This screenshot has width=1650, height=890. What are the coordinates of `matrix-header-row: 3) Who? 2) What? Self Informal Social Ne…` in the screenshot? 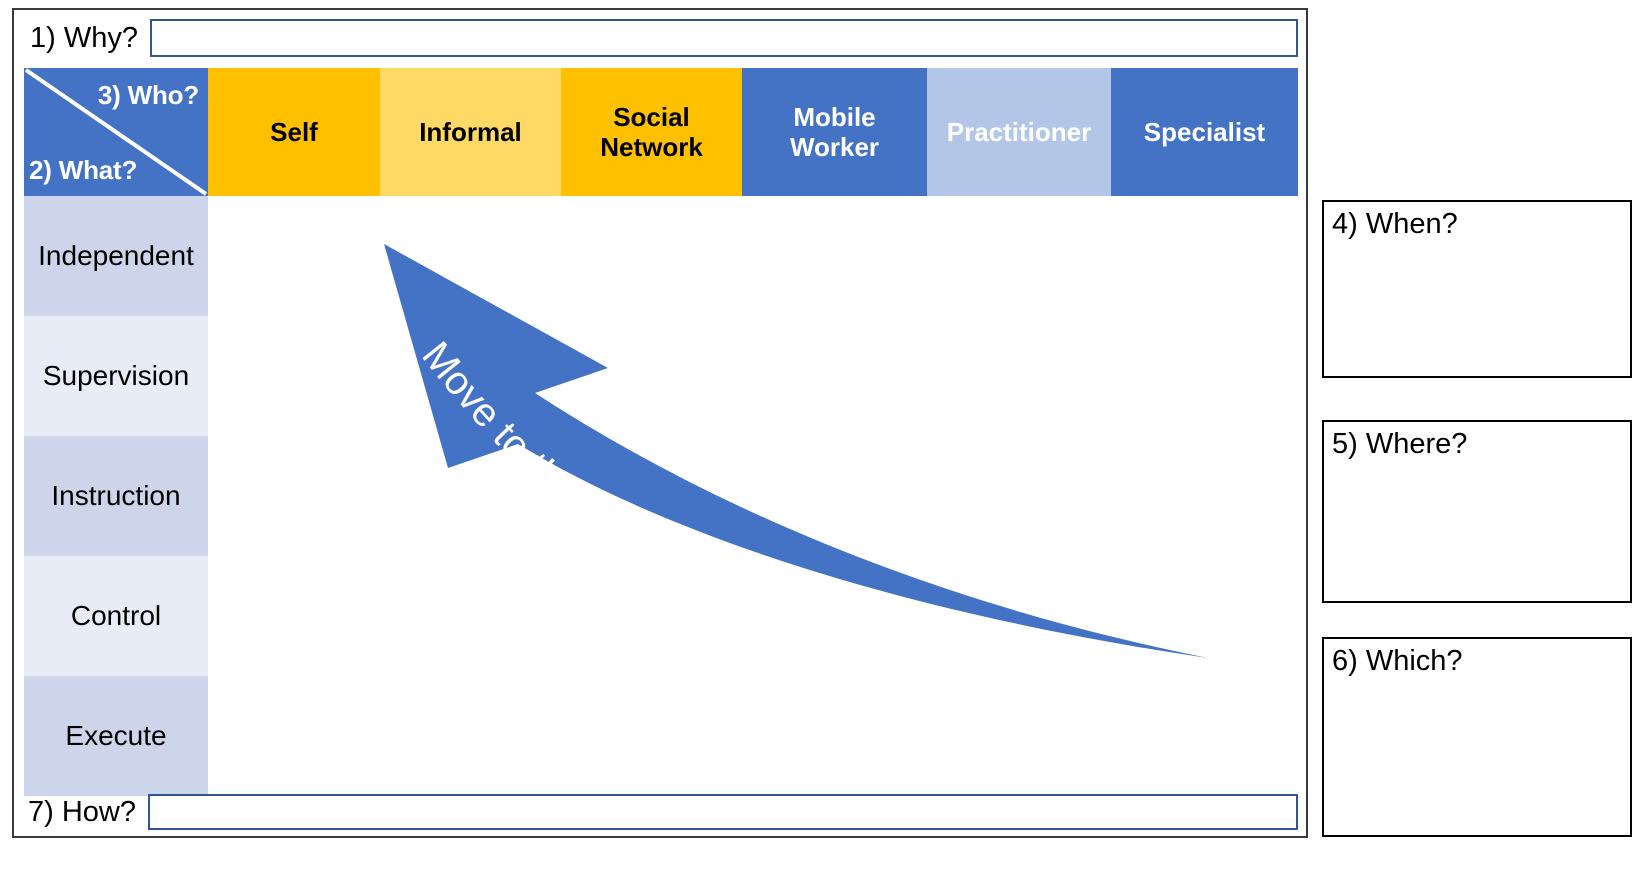 It's located at (661, 132).